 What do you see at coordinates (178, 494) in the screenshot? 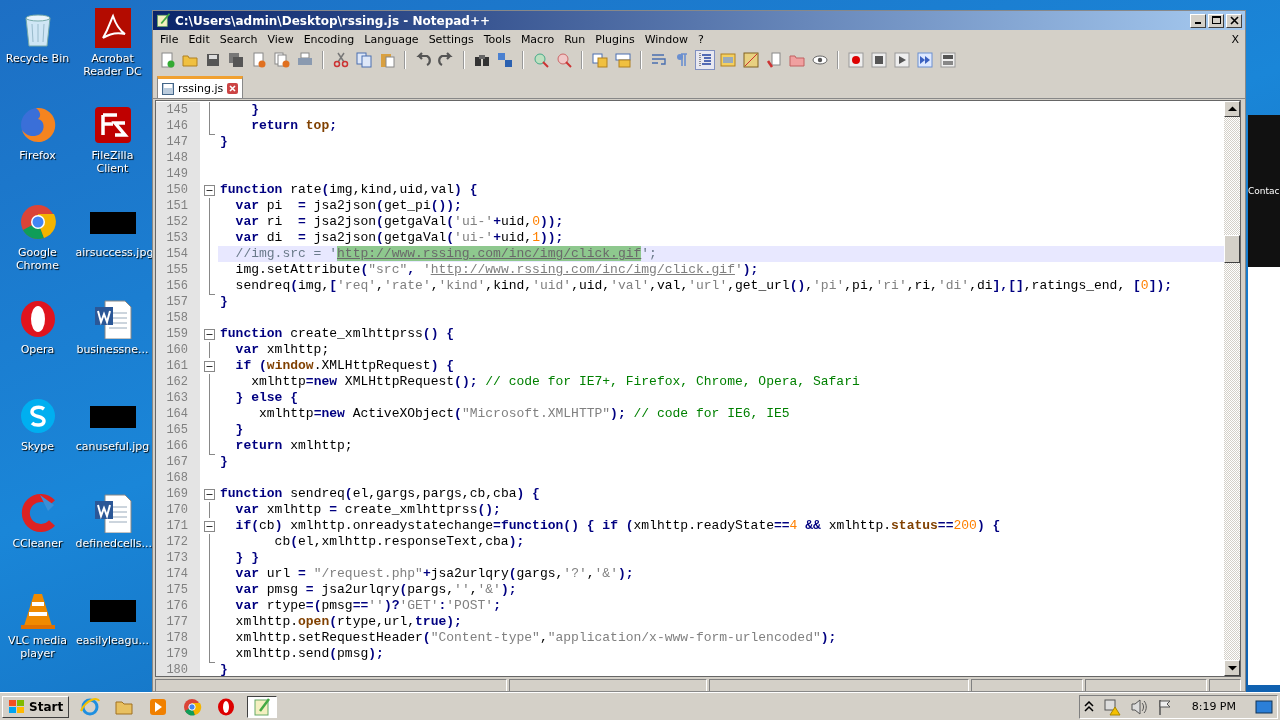
I see `line-number: 169` at bounding box center [178, 494].